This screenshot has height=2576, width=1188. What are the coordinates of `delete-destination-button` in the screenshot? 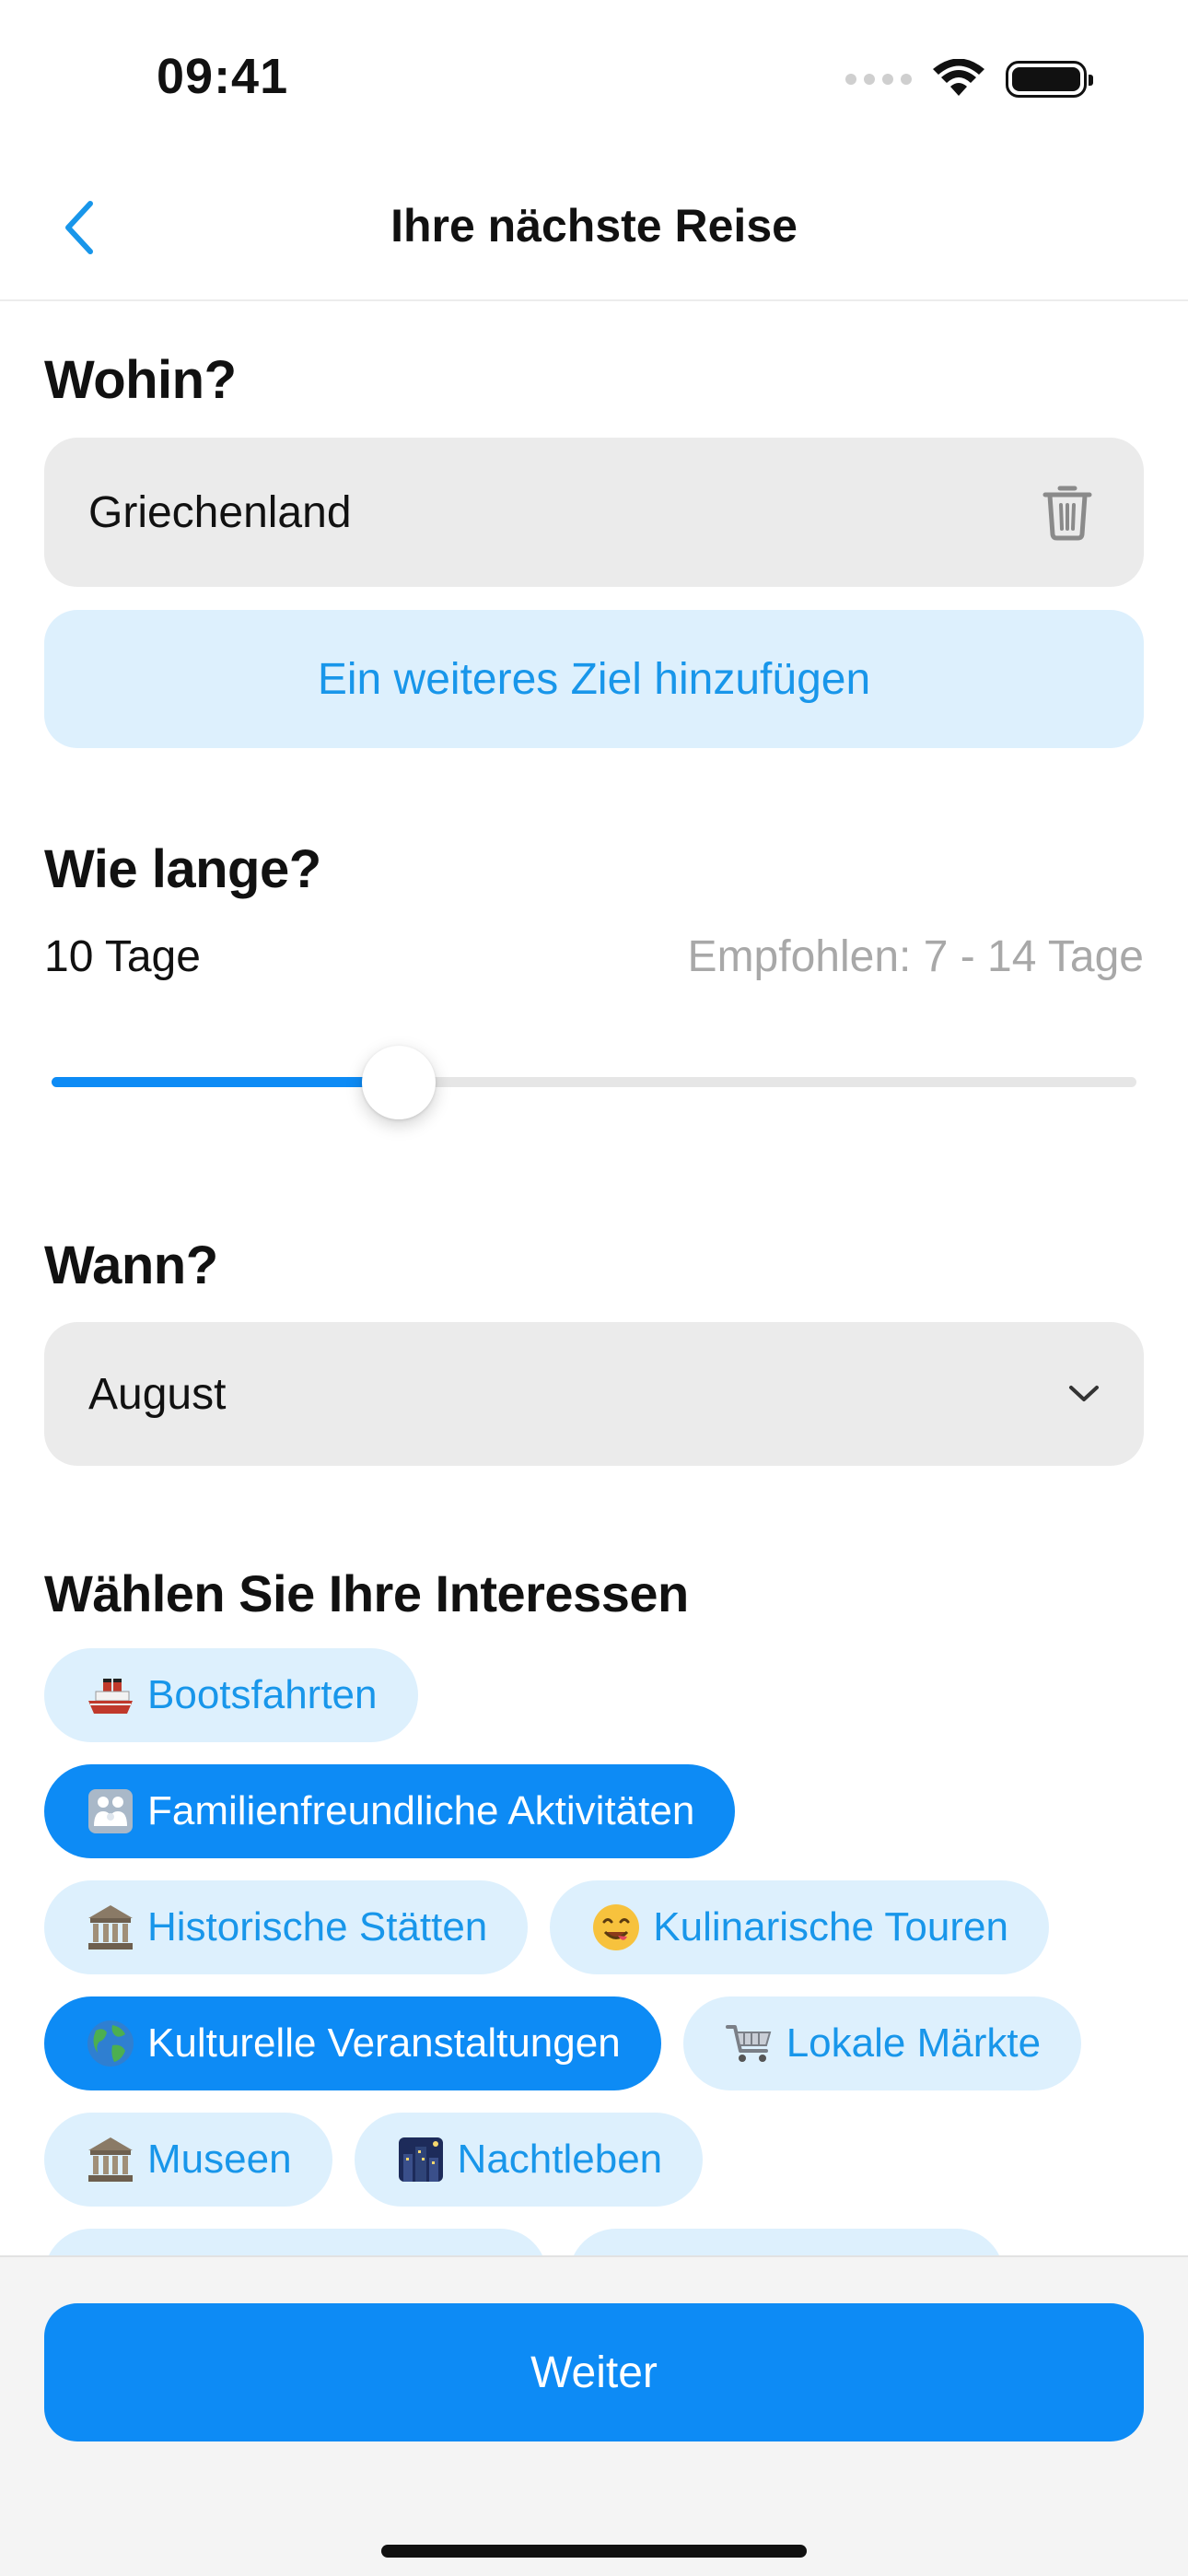 It's located at (1067, 512).